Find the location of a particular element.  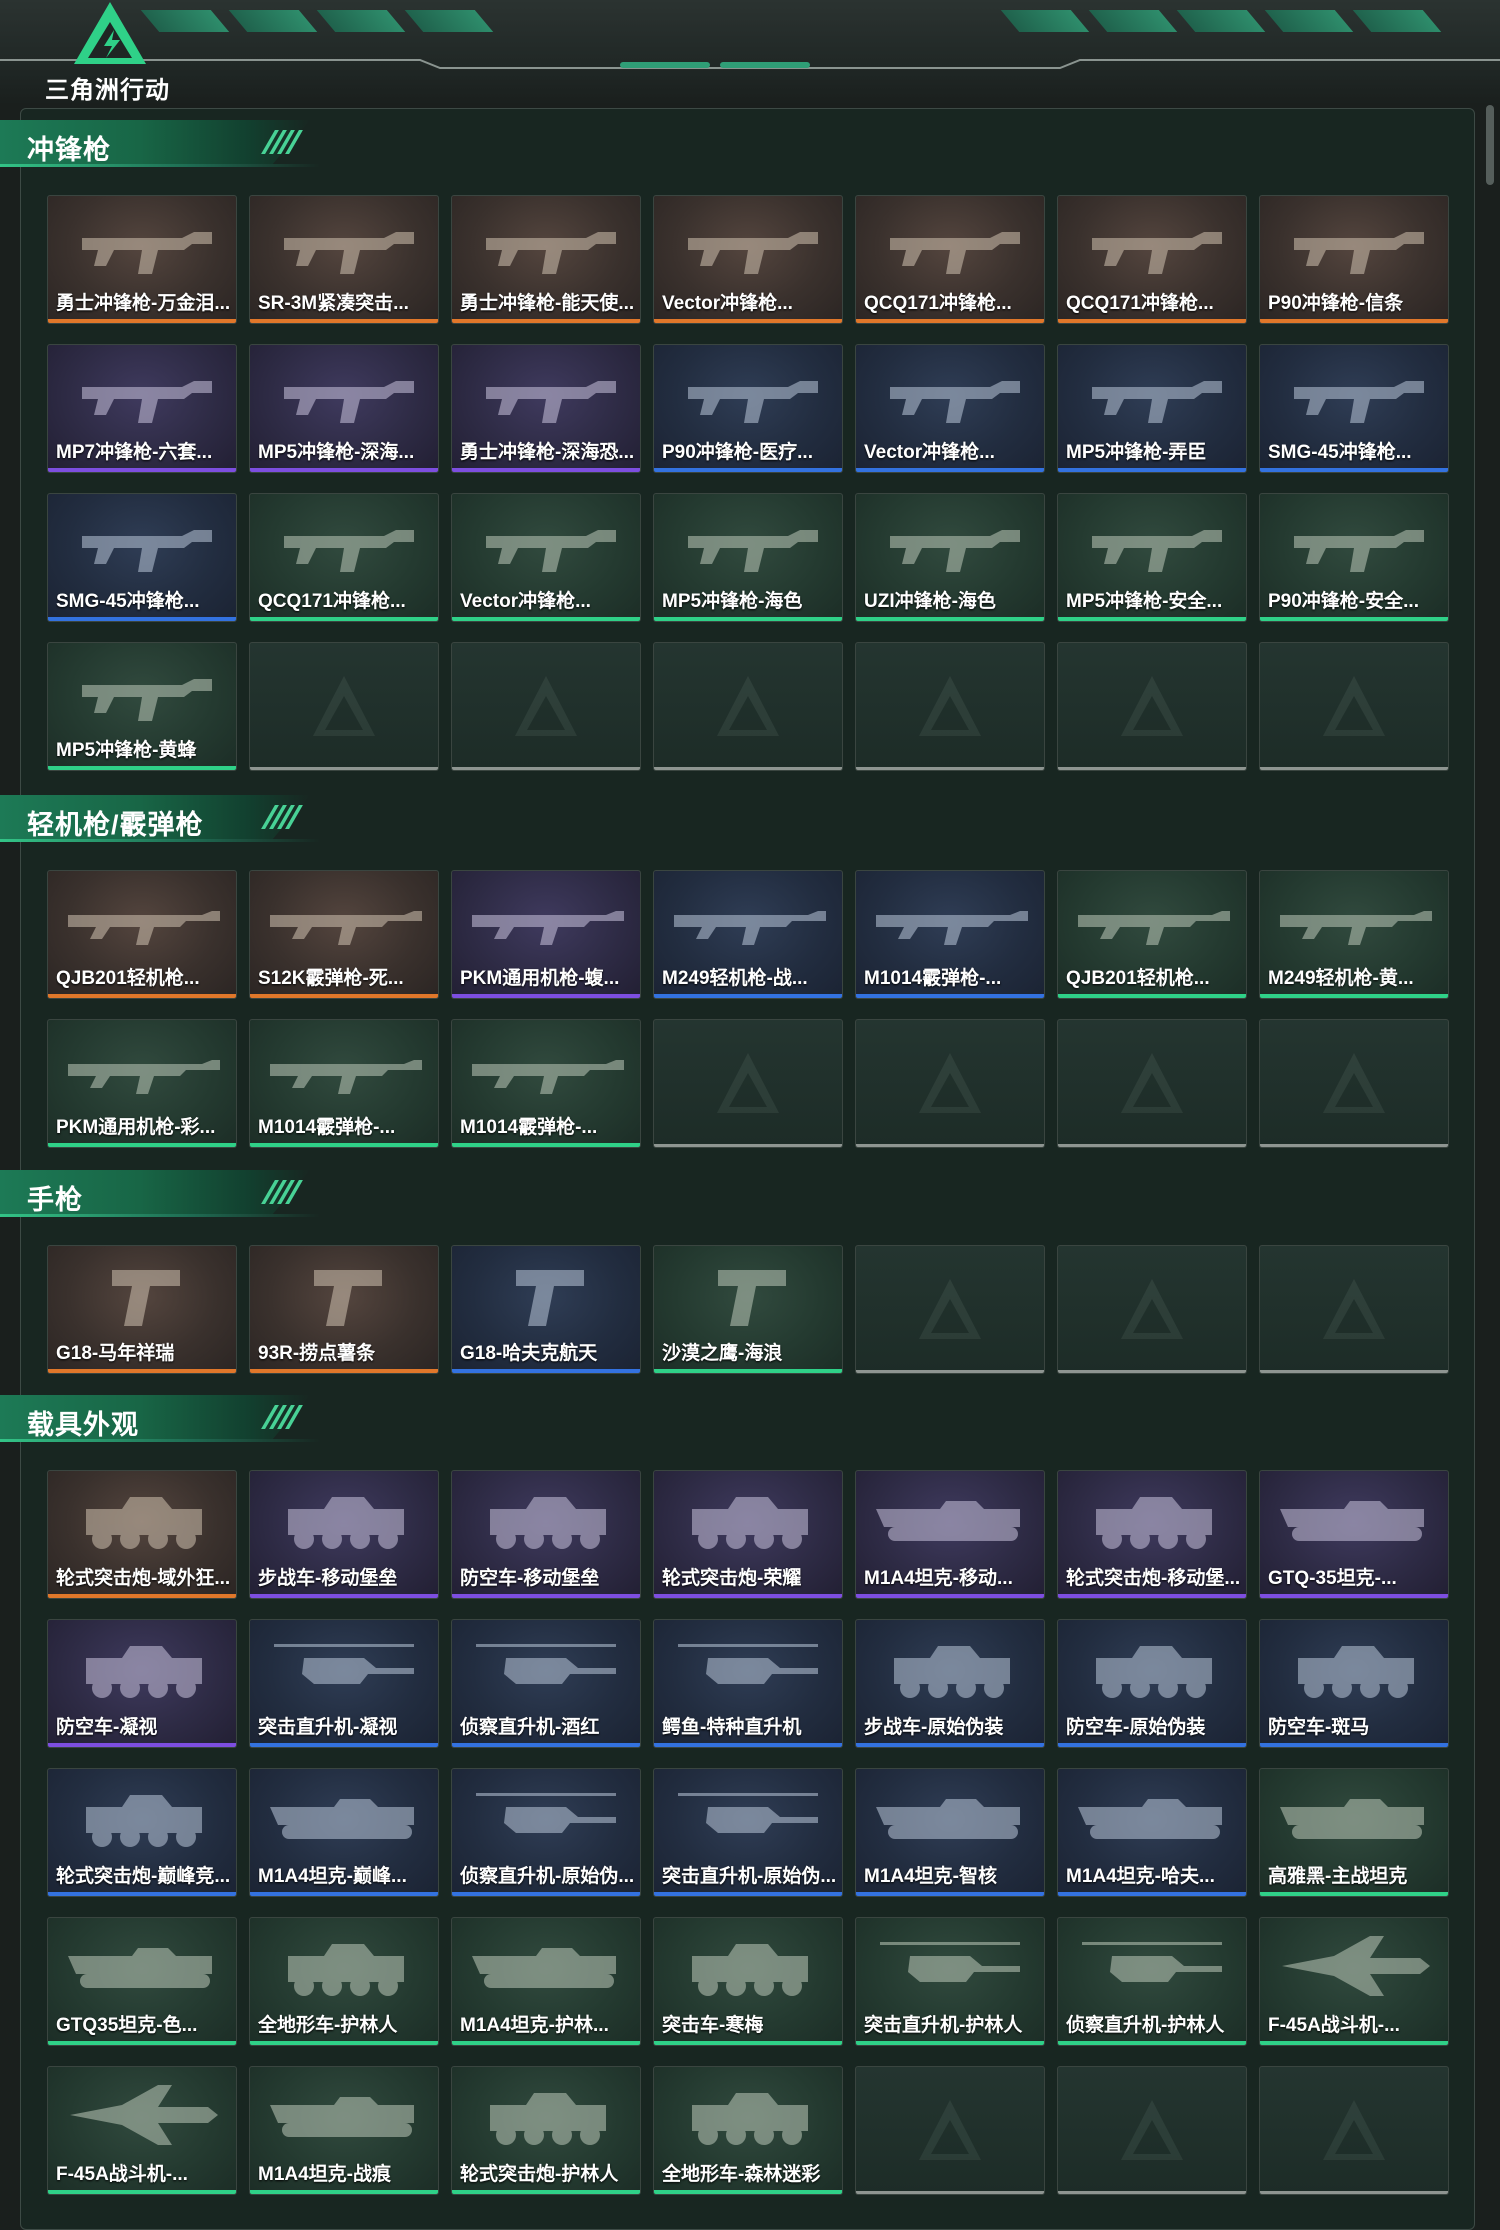

item-card: 全地形车-护林人 is located at coordinates (344, 1981).